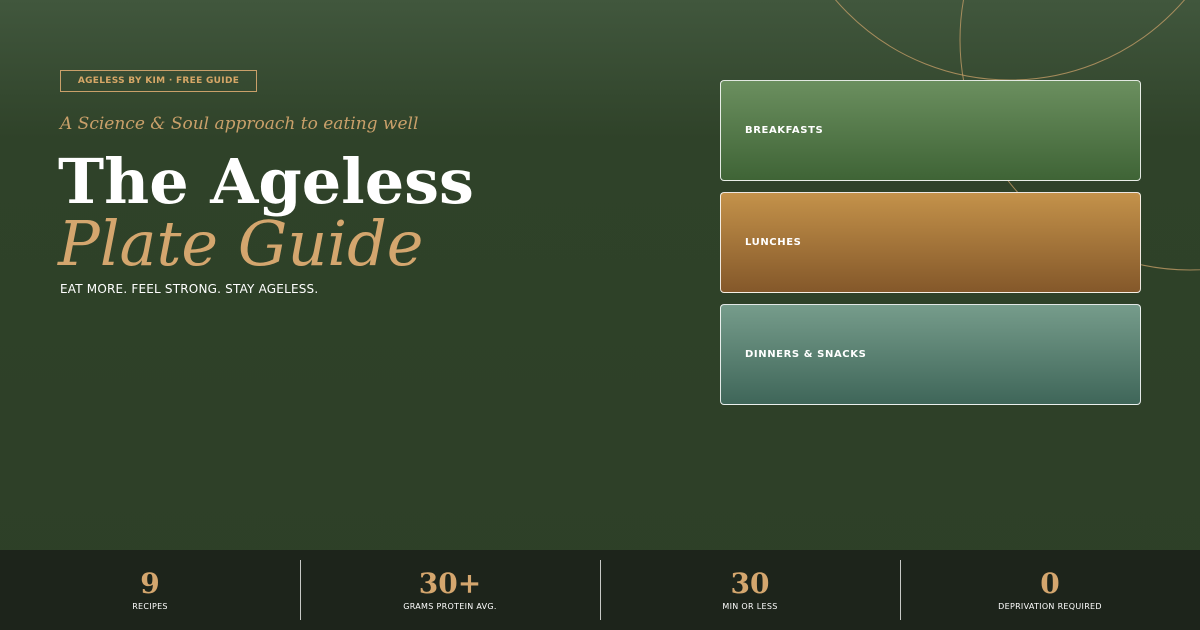 This screenshot has height=630, width=1200. I want to click on stat-label: RECIPES, so click(150, 606).